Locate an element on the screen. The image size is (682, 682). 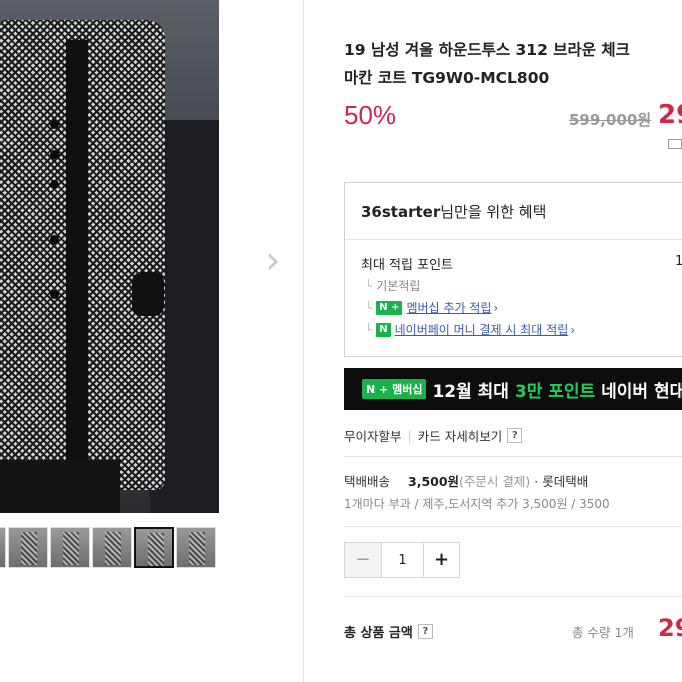
npay-points-link: 네이버페이 머니 결제 시 최대 적립 is located at coordinates (482, 329).